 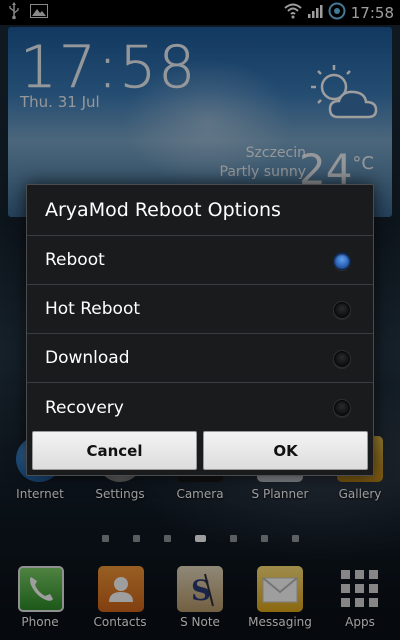 I want to click on option-label: Recovery, so click(x=84, y=407).